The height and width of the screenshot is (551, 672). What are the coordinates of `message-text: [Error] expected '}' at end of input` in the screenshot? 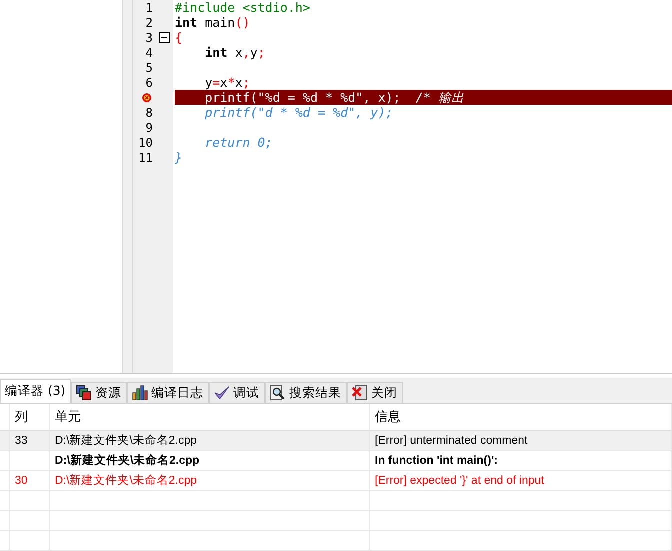 It's located at (459, 480).